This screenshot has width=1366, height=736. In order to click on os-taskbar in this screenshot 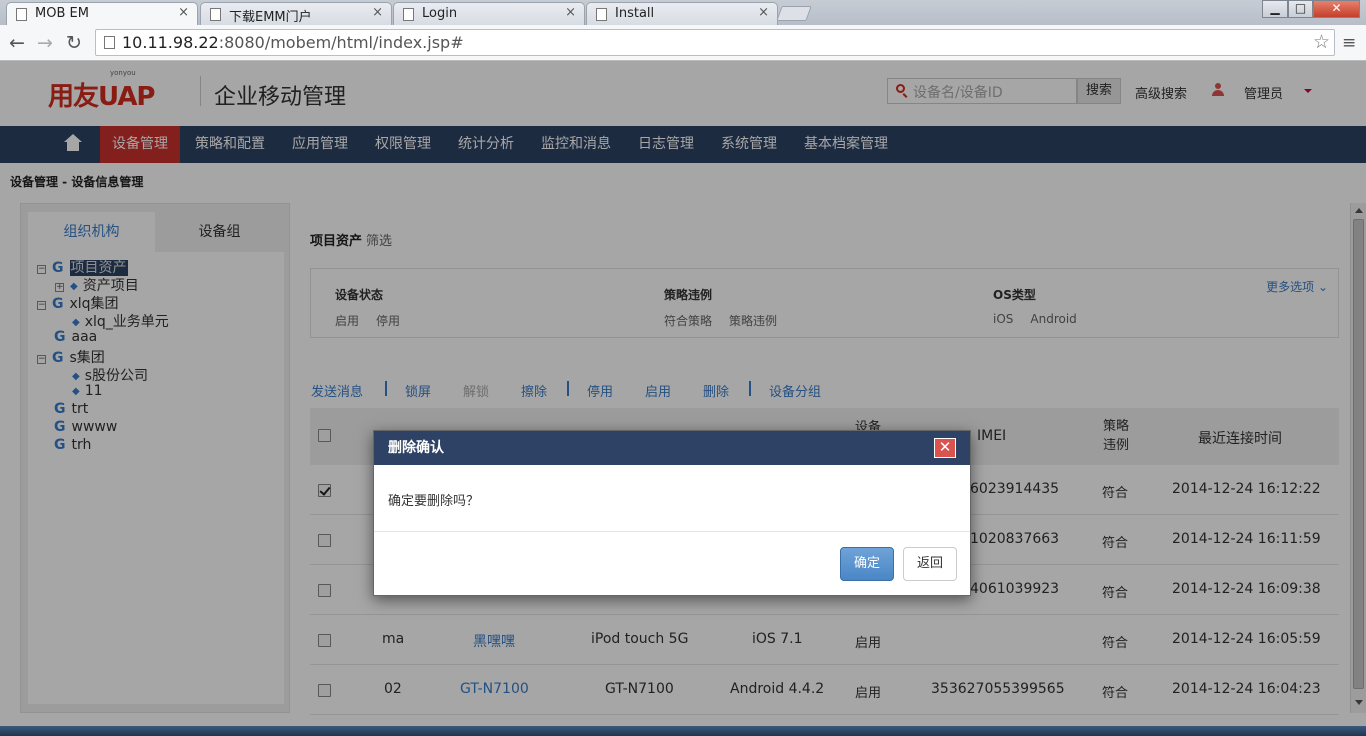, I will do `click(683, 731)`.